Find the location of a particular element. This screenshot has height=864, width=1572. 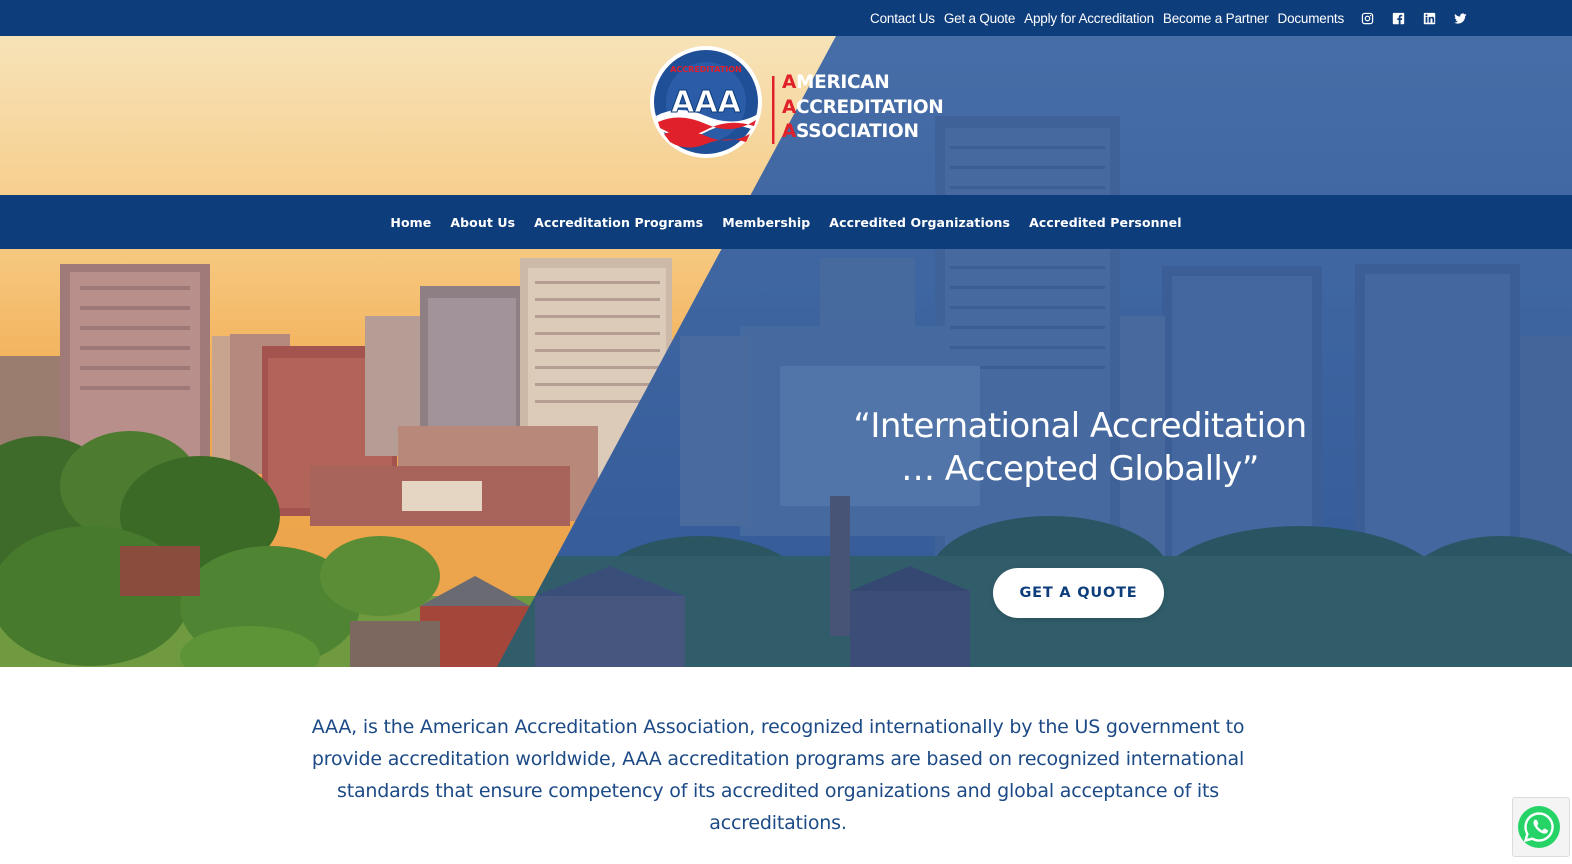

topbar-link-become-a-partner: Become a Partner is located at coordinates (1216, 18).